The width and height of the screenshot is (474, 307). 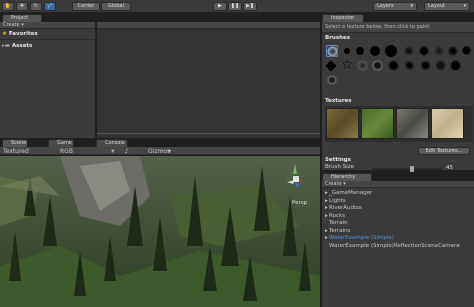 What do you see at coordinates (449, 168) in the screenshot?
I see `brush-size-value: 45` at bounding box center [449, 168].